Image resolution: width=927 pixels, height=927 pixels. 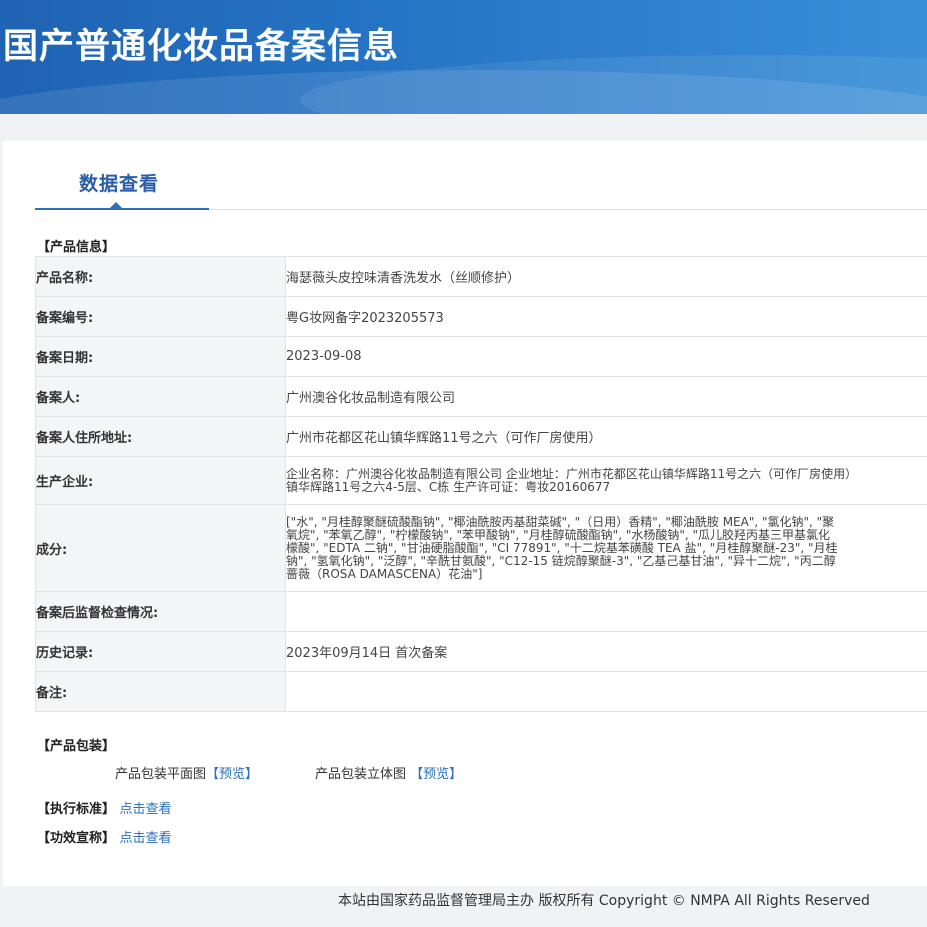 I want to click on row-label: 生产企业:, so click(x=160, y=480).